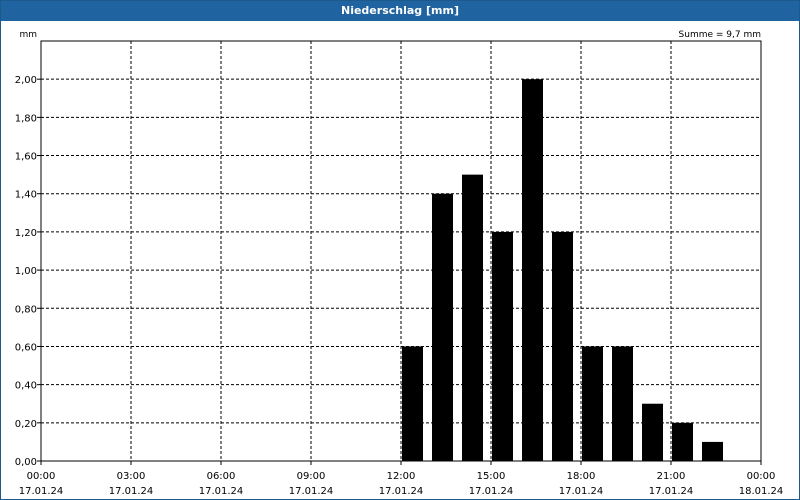 This screenshot has height=500, width=800. What do you see at coordinates (671, 476) in the screenshot?
I see `x-tick-time: 21:00` at bounding box center [671, 476].